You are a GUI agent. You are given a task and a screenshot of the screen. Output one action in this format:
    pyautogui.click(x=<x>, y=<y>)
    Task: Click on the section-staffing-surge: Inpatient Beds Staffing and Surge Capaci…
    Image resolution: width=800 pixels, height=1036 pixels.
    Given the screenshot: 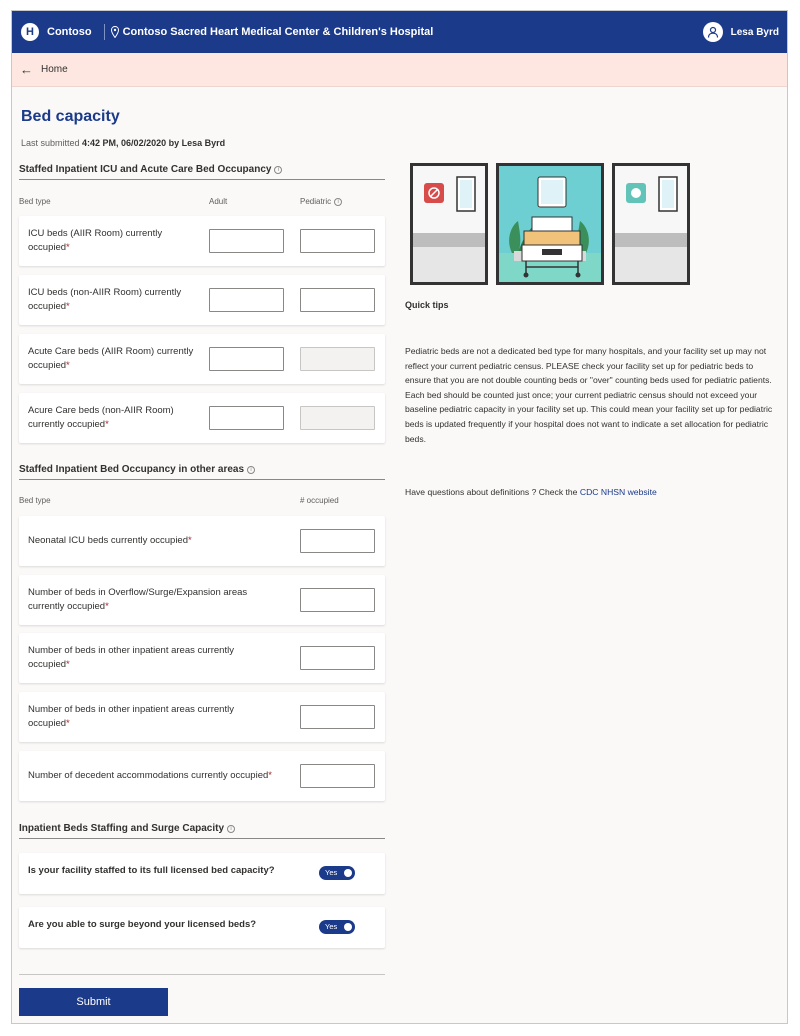 What is the action you would take?
    pyautogui.click(x=202, y=831)
    